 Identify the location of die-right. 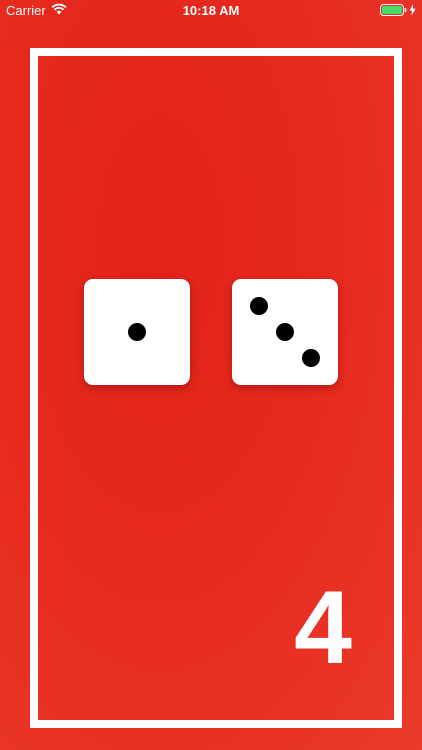
(285, 332).